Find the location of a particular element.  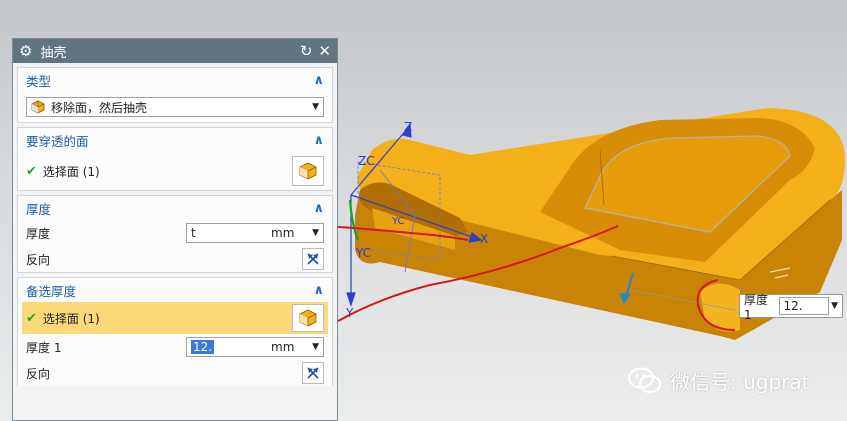

floating-thickness-value: 12. is located at coordinates (793, 306).